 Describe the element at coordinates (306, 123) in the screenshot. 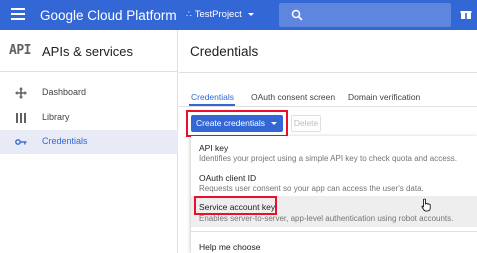

I see `delete-button: Delete` at that location.